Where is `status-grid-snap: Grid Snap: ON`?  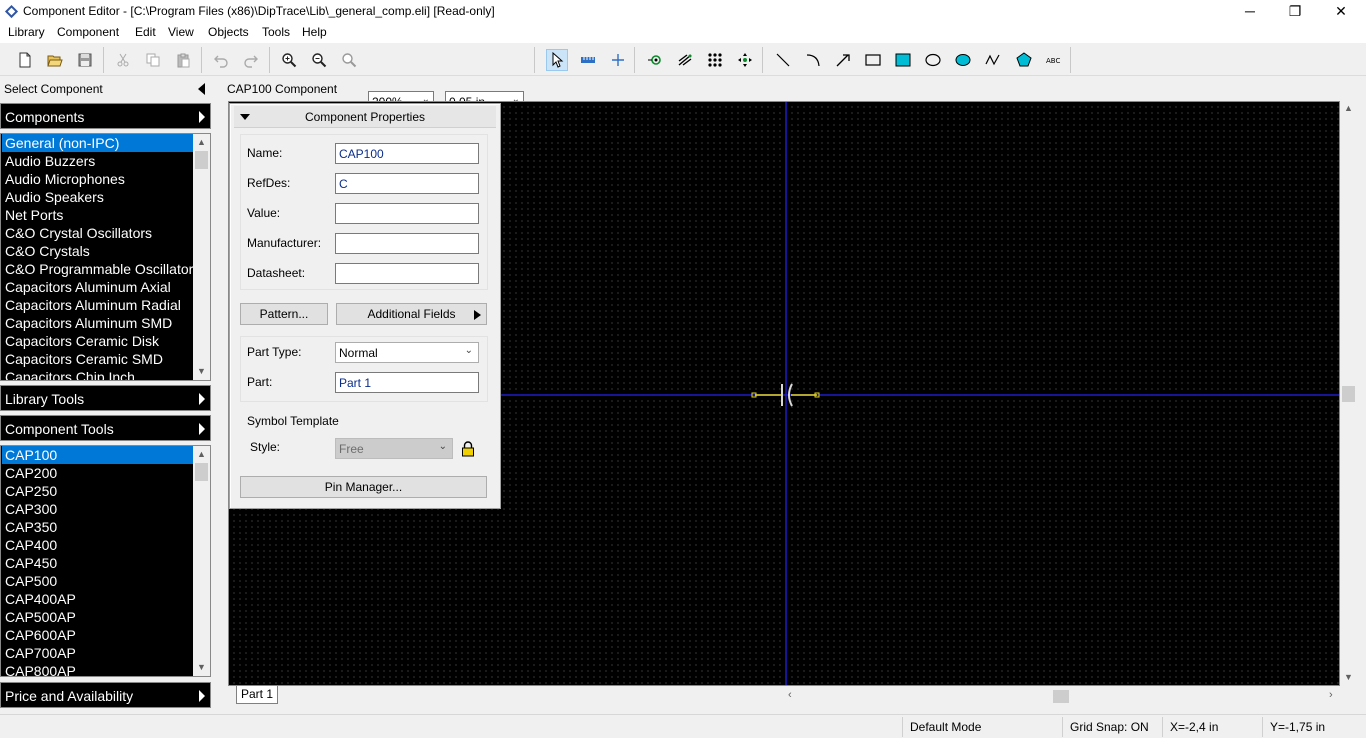
status-grid-snap: Grid Snap: ON is located at coordinates (1109, 727).